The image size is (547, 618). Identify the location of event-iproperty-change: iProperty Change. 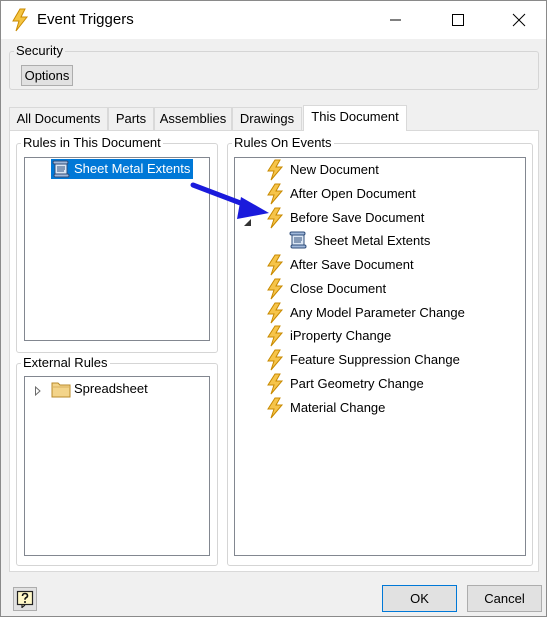
(390, 336).